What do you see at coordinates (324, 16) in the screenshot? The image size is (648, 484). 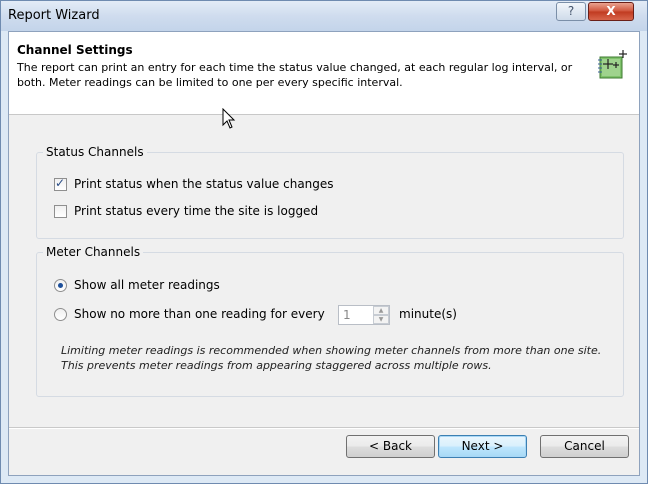 I see `title-bar: Report Wizard ? X` at bounding box center [324, 16].